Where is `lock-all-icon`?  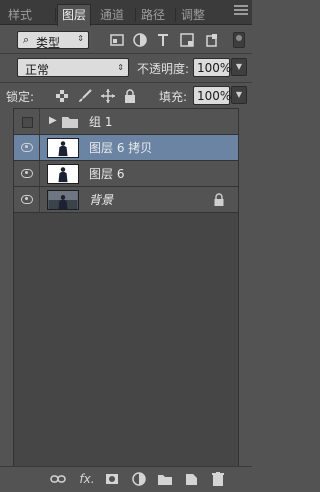
lock-all-icon is located at coordinates (130, 96).